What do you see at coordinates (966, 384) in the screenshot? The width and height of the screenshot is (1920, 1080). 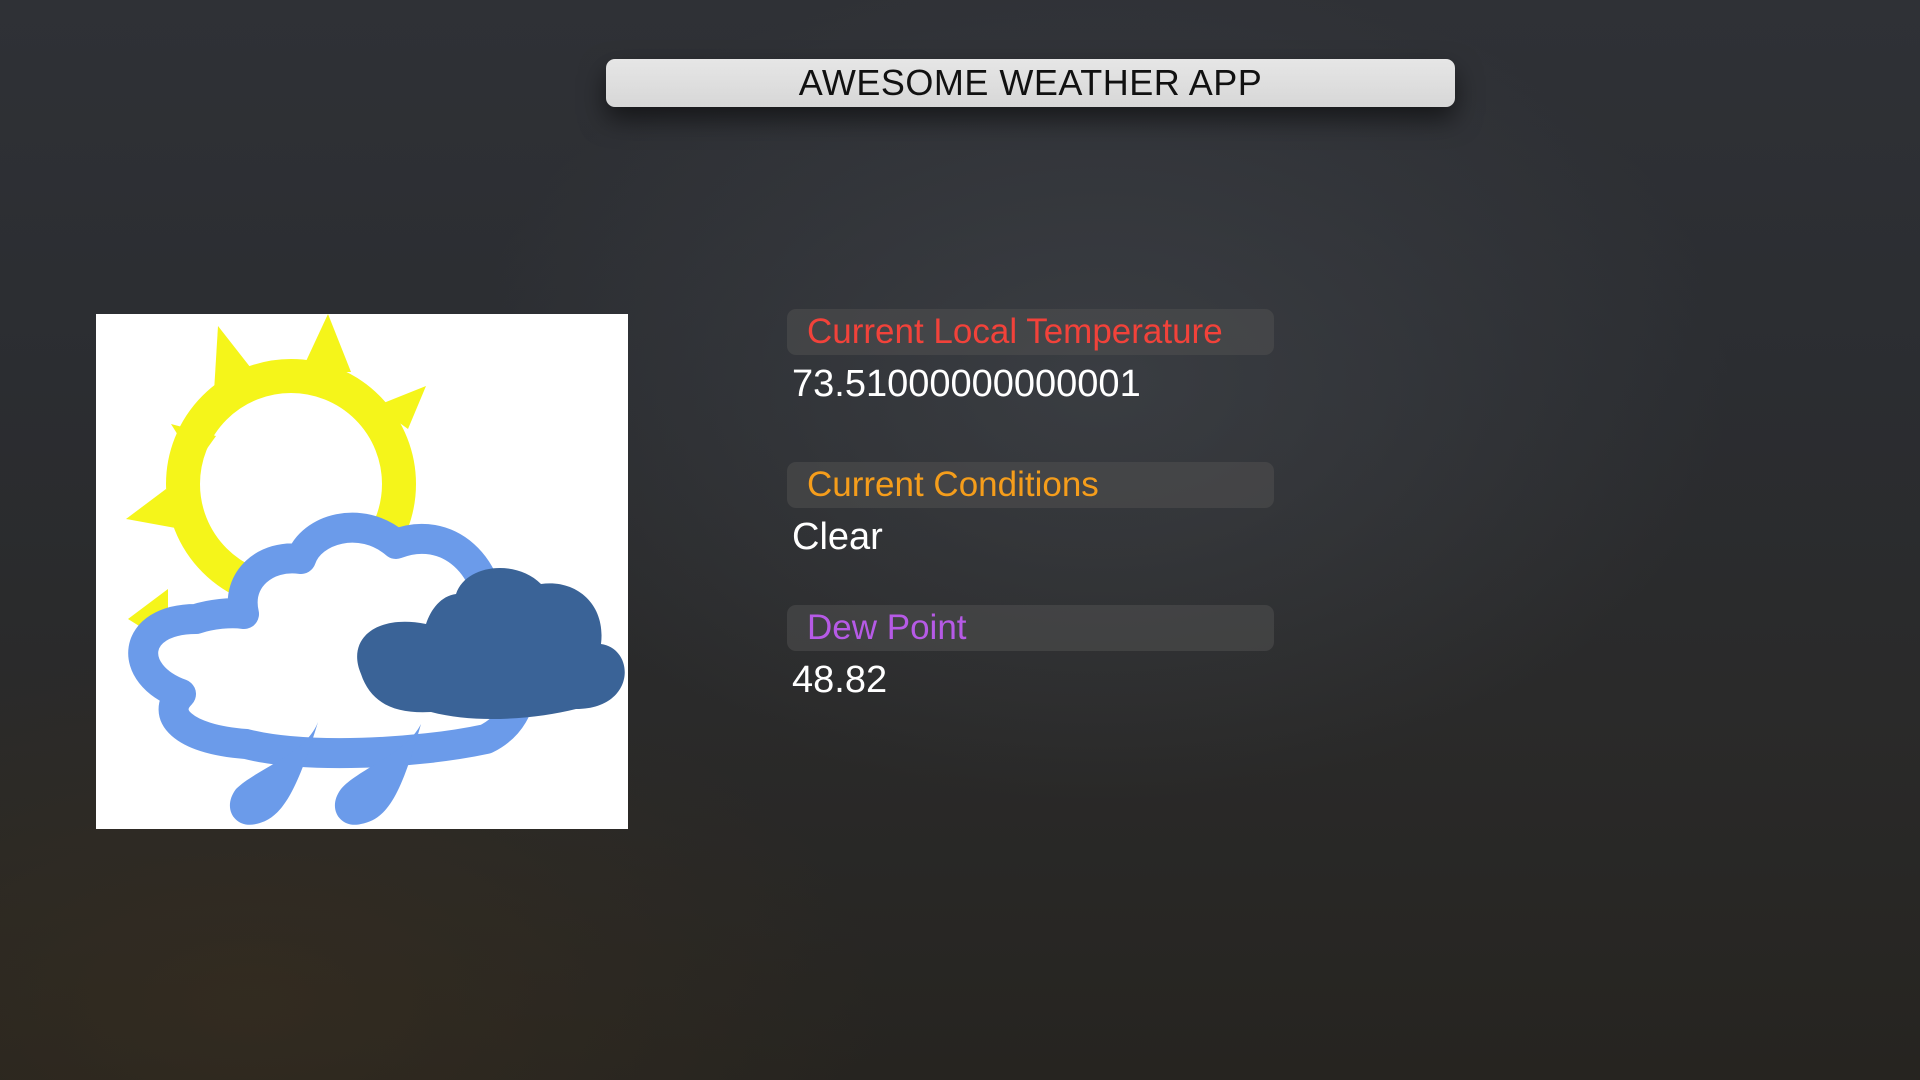 I see `temperature-value: 73.51000000000001` at bounding box center [966, 384].